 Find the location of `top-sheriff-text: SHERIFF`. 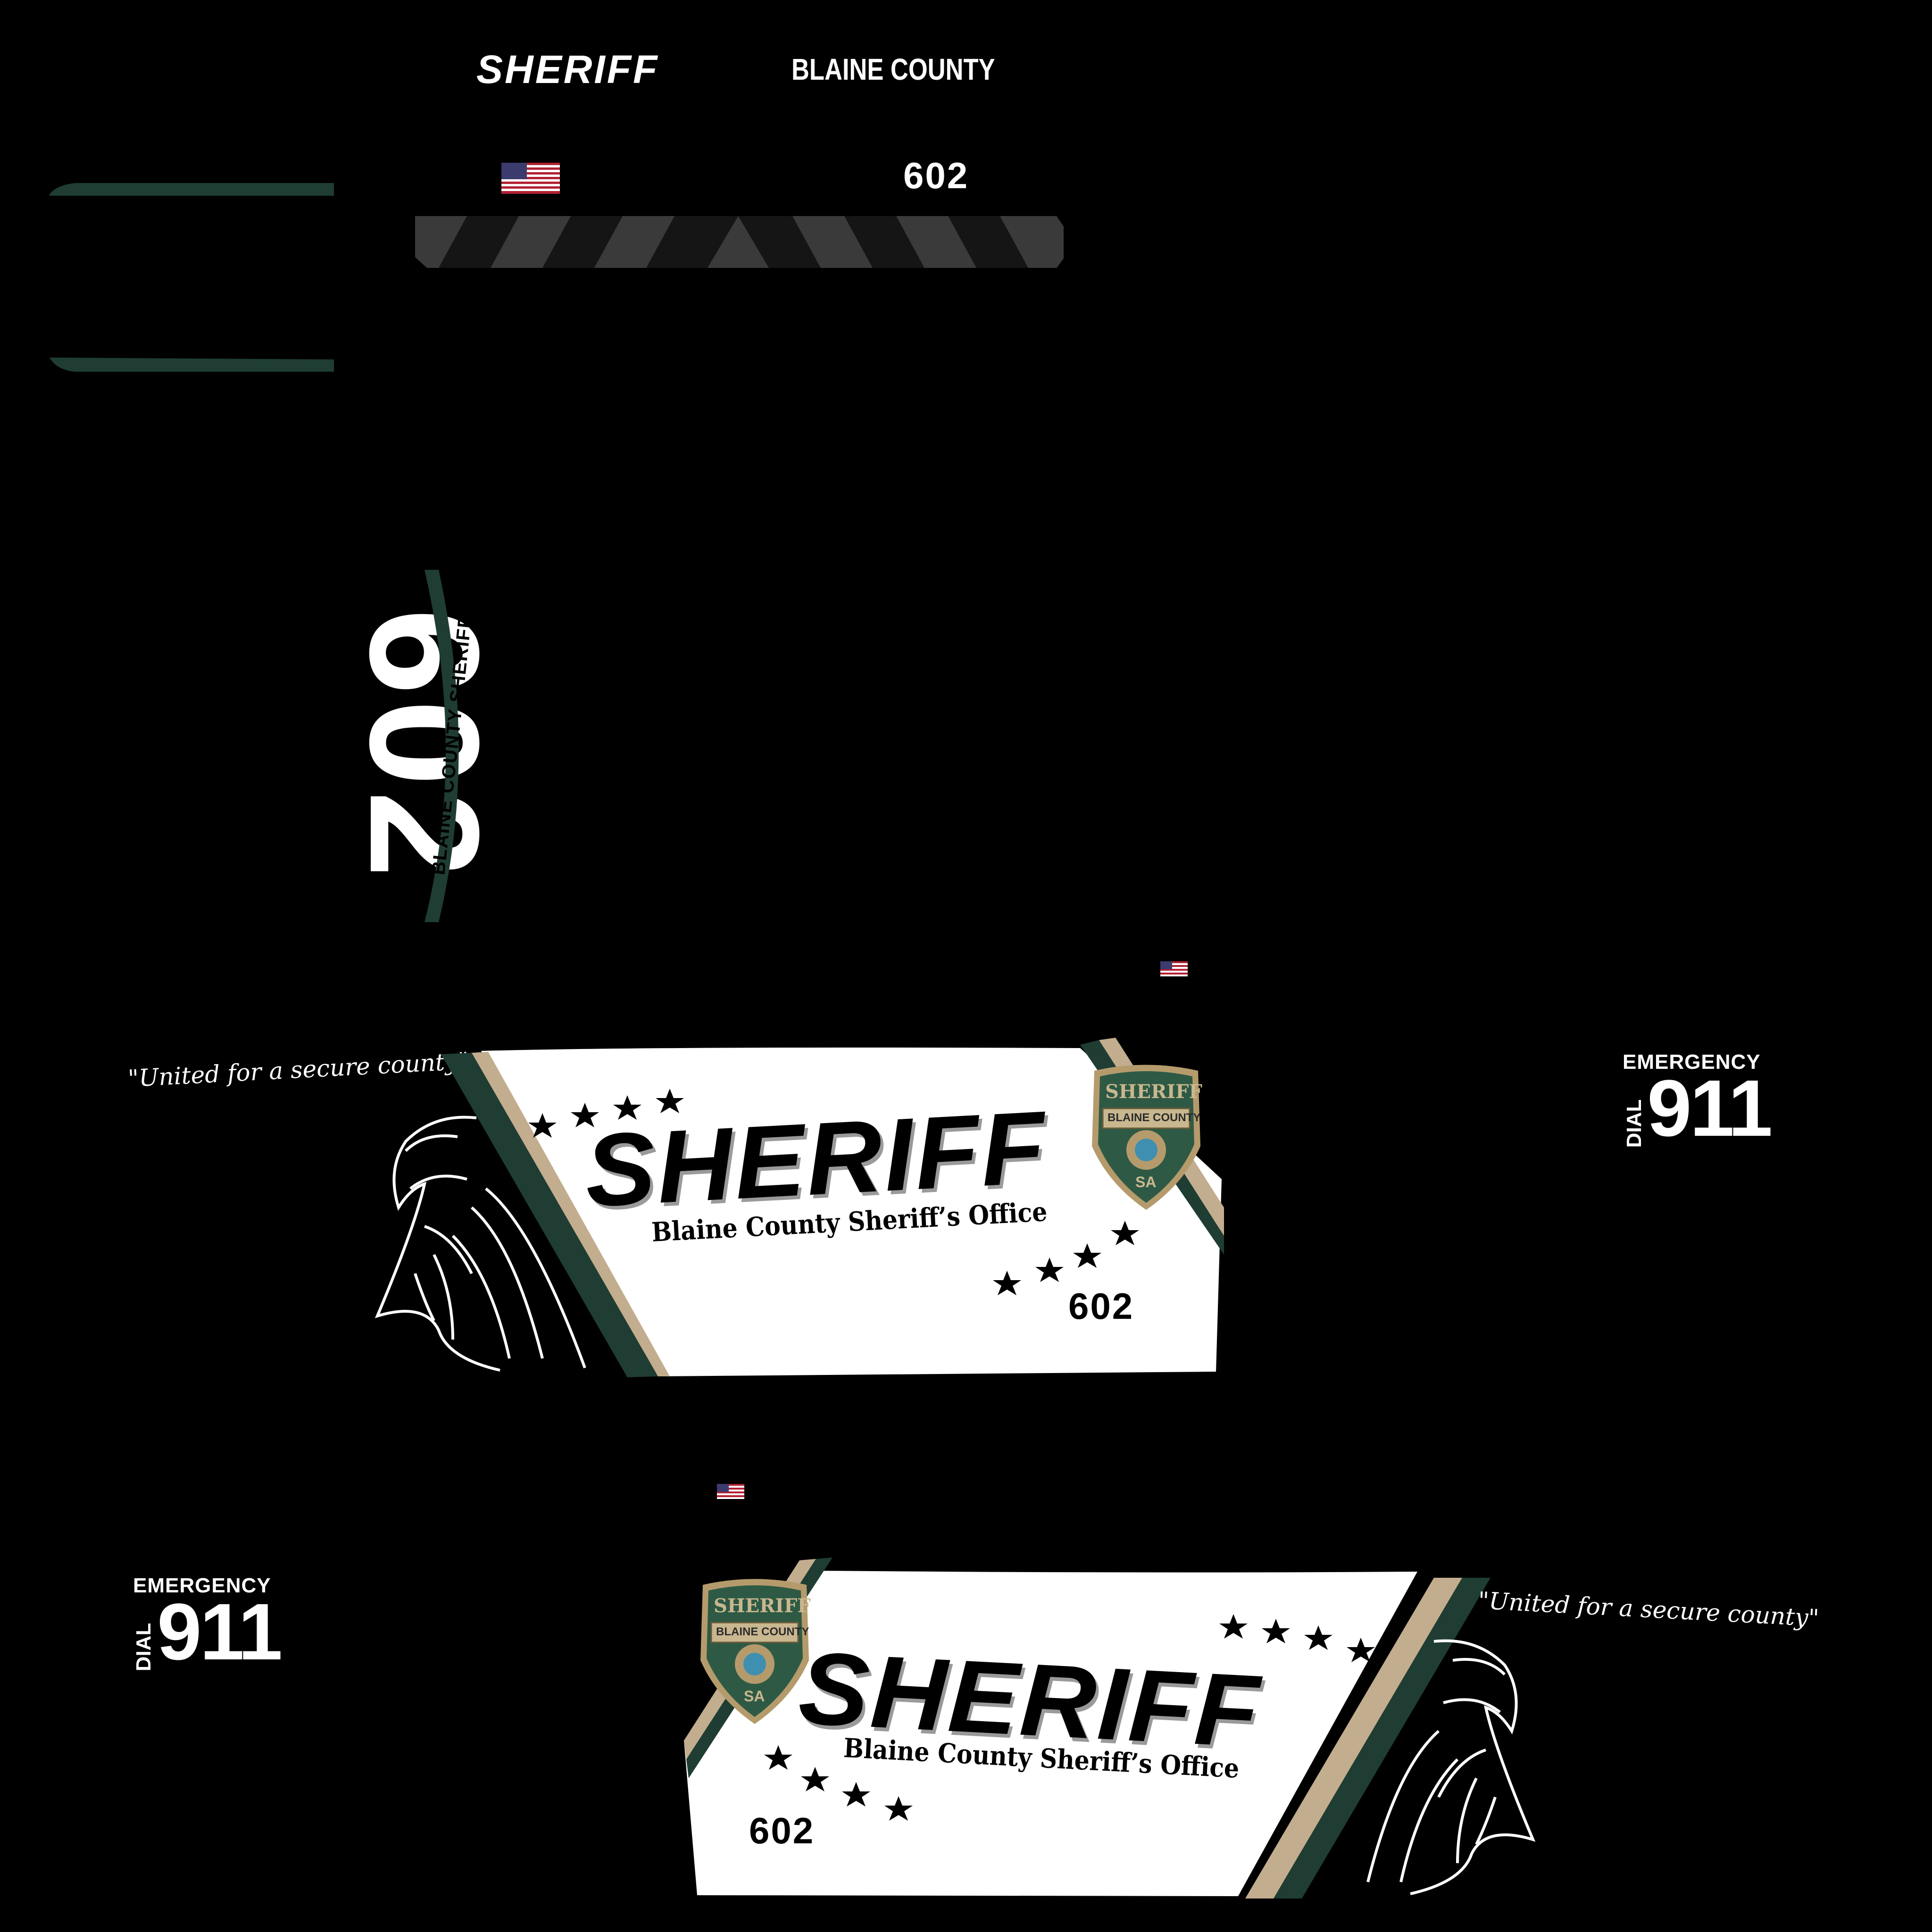

top-sheriff-text: SHERIFF is located at coordinates (567, 69).